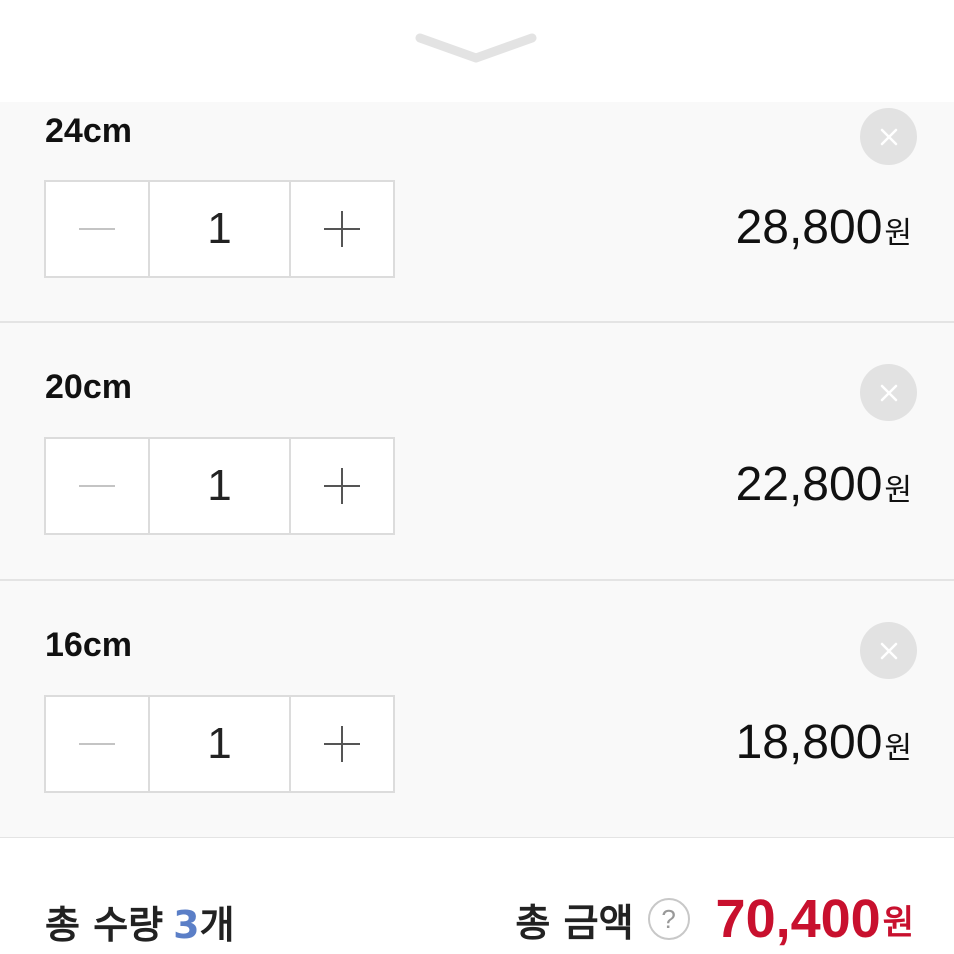 Image resolution: width=954 pixels, height=954 pixels. I want to click on price-value: 18,800, so click(809, 742).